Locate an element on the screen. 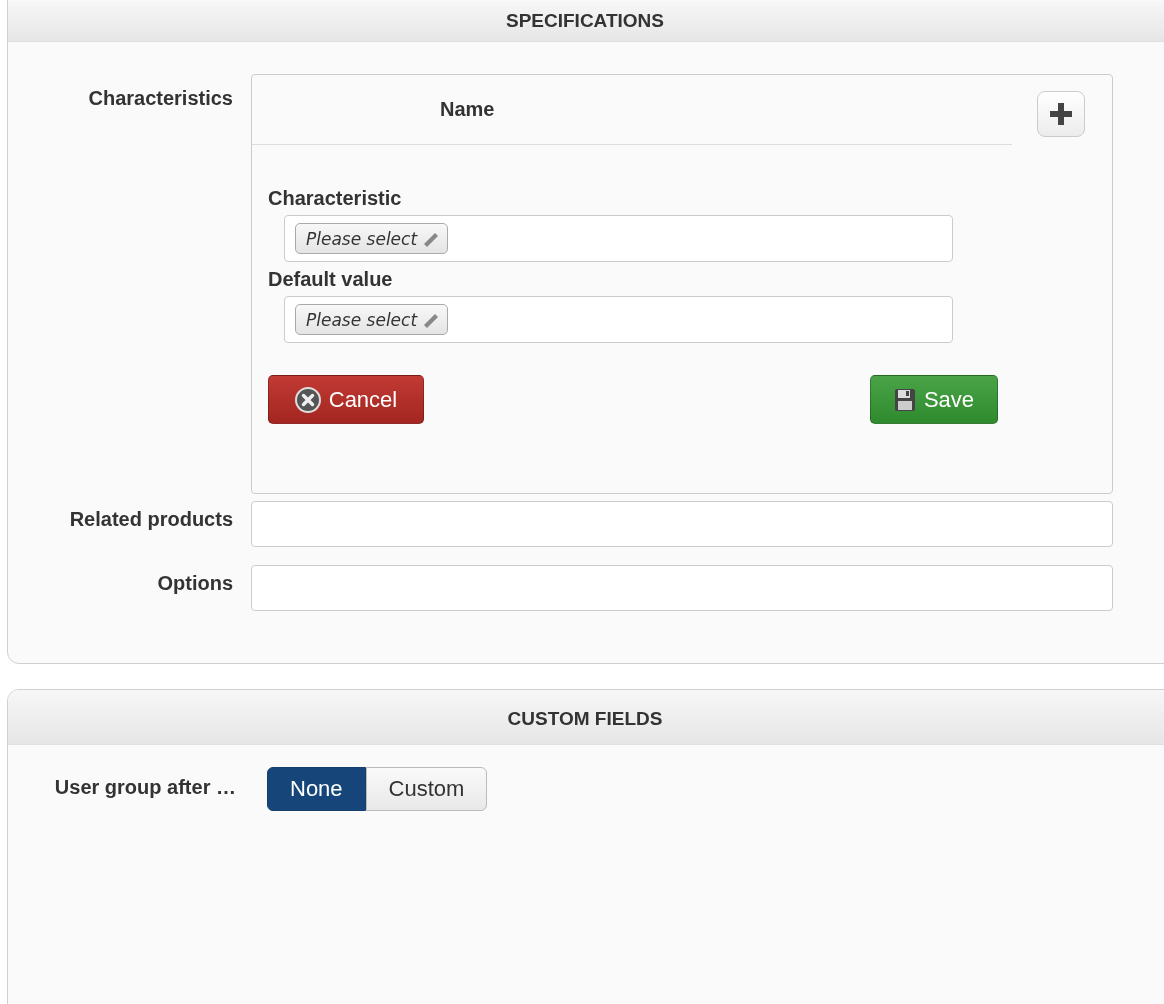 The width and height of the screenshot is (1164, 1004). close-icon is located at coordinates (307, 399).